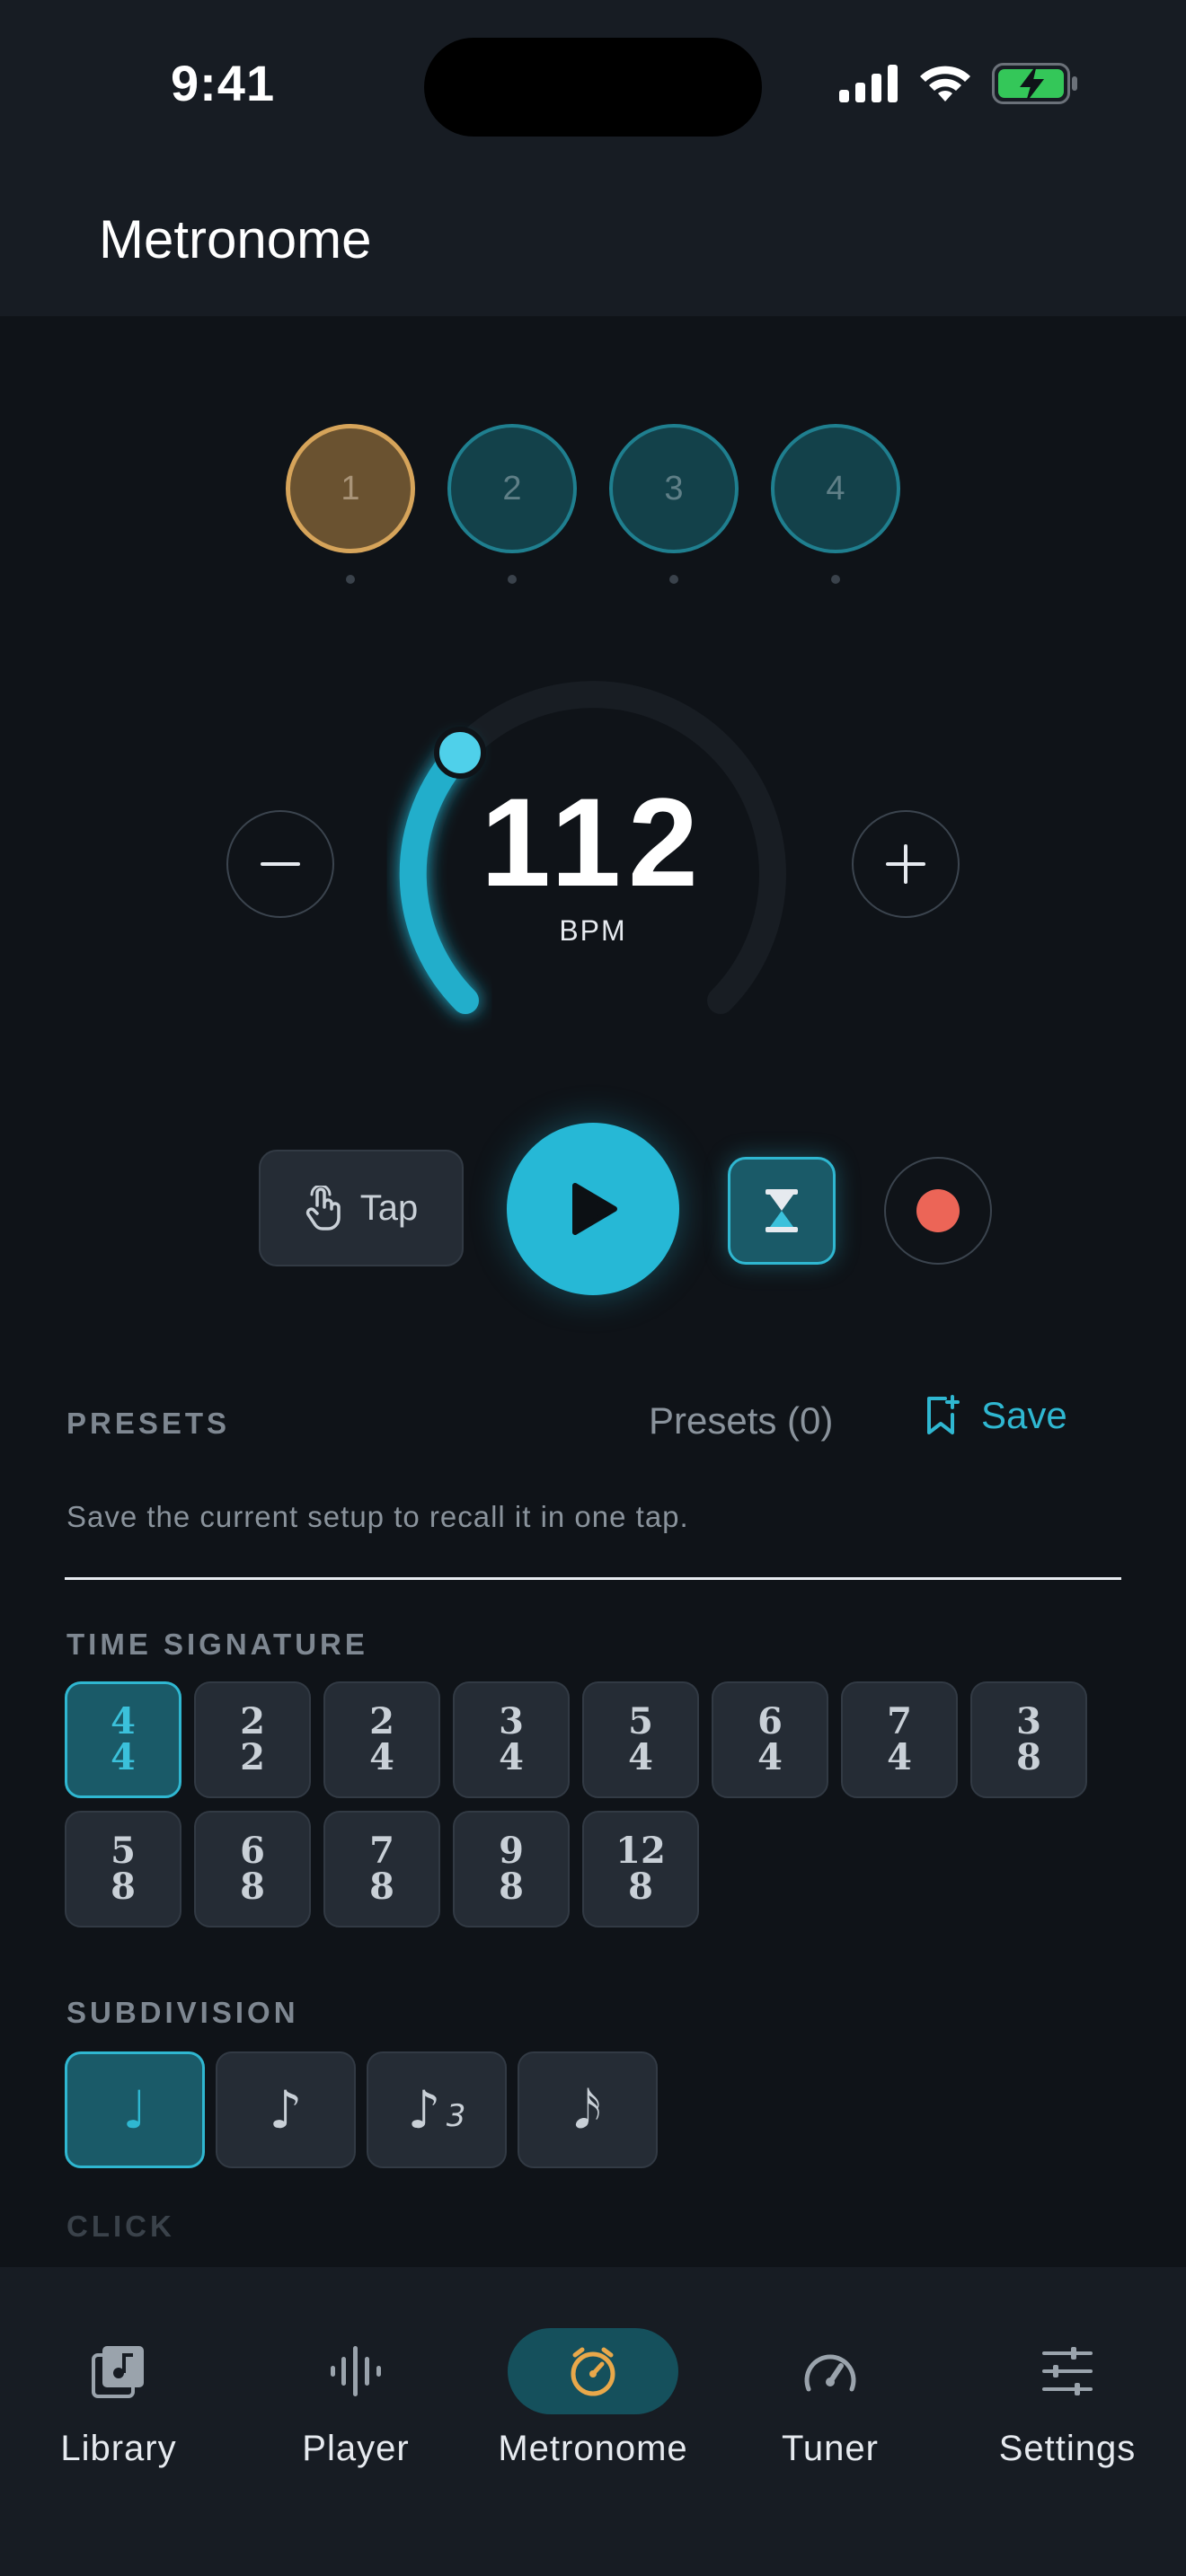 Image resolution: width=1186 pixels, height=2576 pixels. What do you see at coordinates (943, 1414) in the screenshot?
I see `bookmark-plus-icon` at bounding box center [943, 1414].